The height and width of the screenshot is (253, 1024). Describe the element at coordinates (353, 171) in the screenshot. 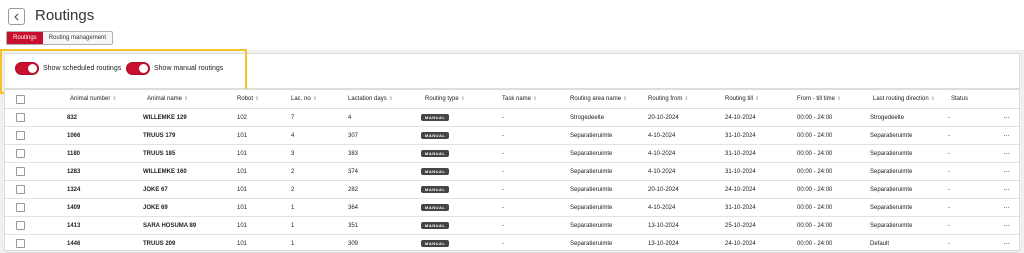

I see `lactation-days-cell-wrap: 374` at that location.